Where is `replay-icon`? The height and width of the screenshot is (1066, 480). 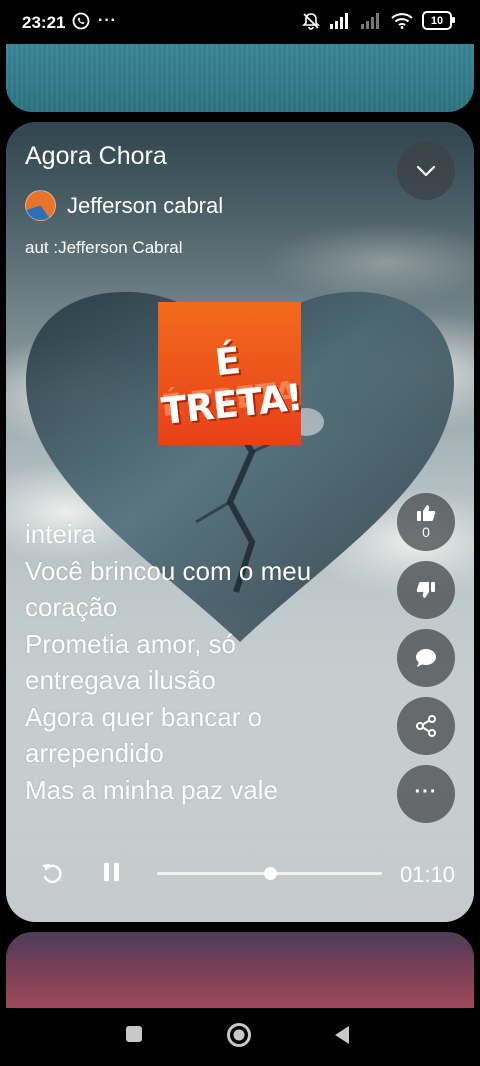
replay-icon is located at coordinates (52, 874).